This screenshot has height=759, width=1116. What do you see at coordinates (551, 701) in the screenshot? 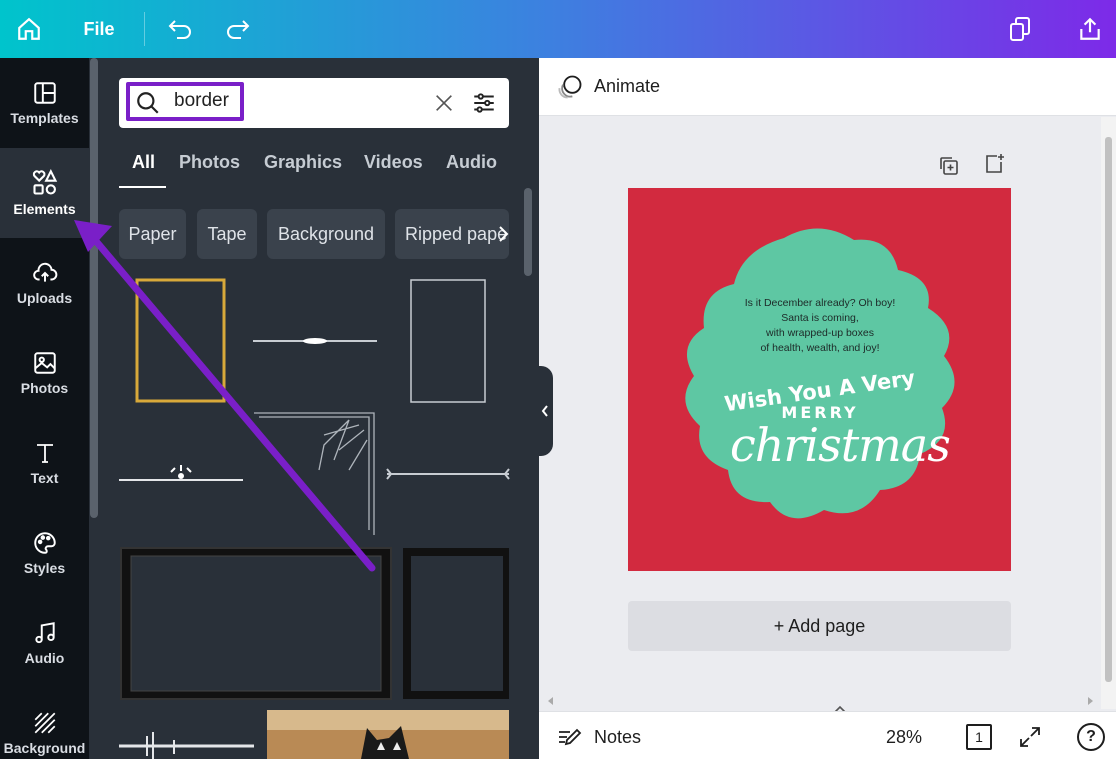
I see `scroll-left-arrow-icon` at bounding box center [551, 701].